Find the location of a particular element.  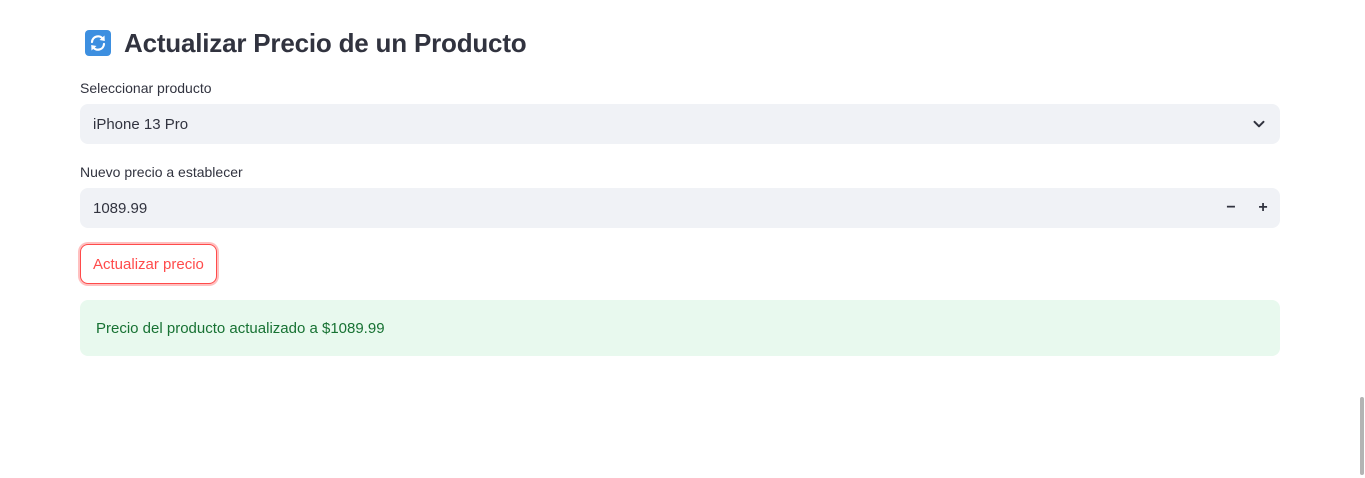

price-input is located at coordinates (647, 208).